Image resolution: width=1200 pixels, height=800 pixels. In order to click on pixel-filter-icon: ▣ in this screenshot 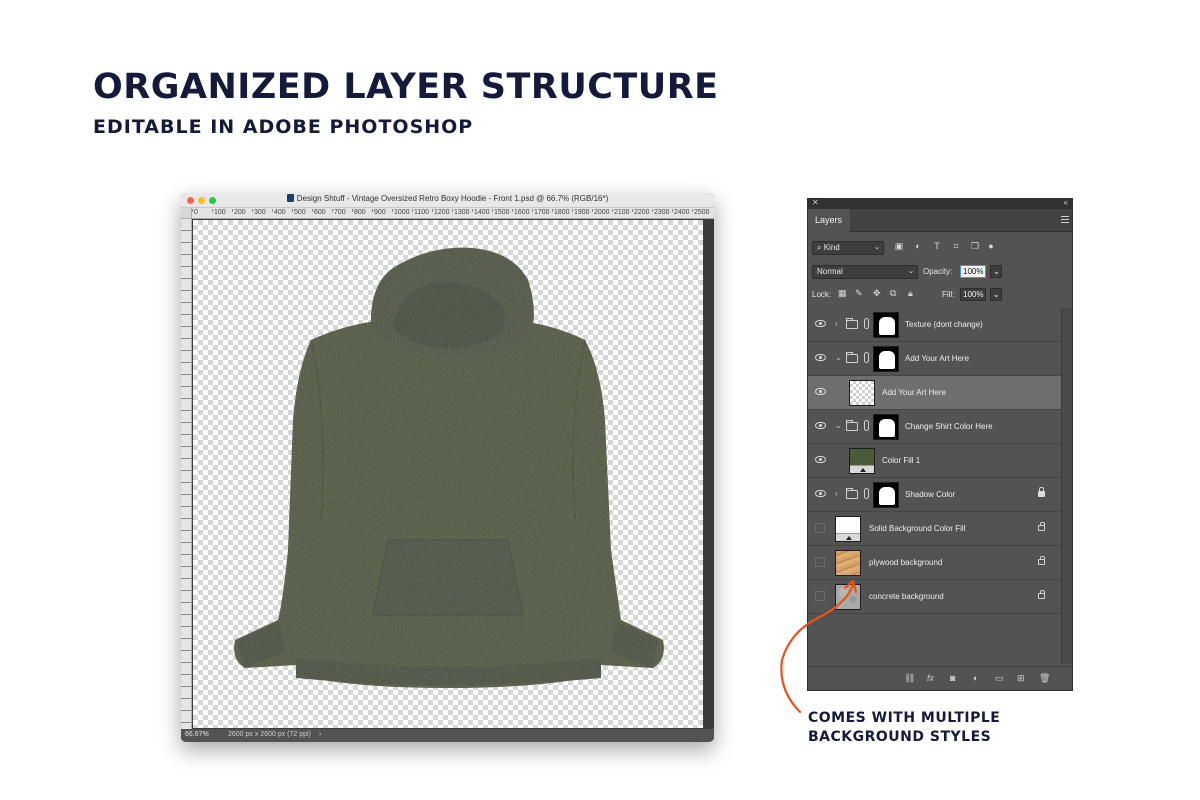, I will do `click(899, 246)`.